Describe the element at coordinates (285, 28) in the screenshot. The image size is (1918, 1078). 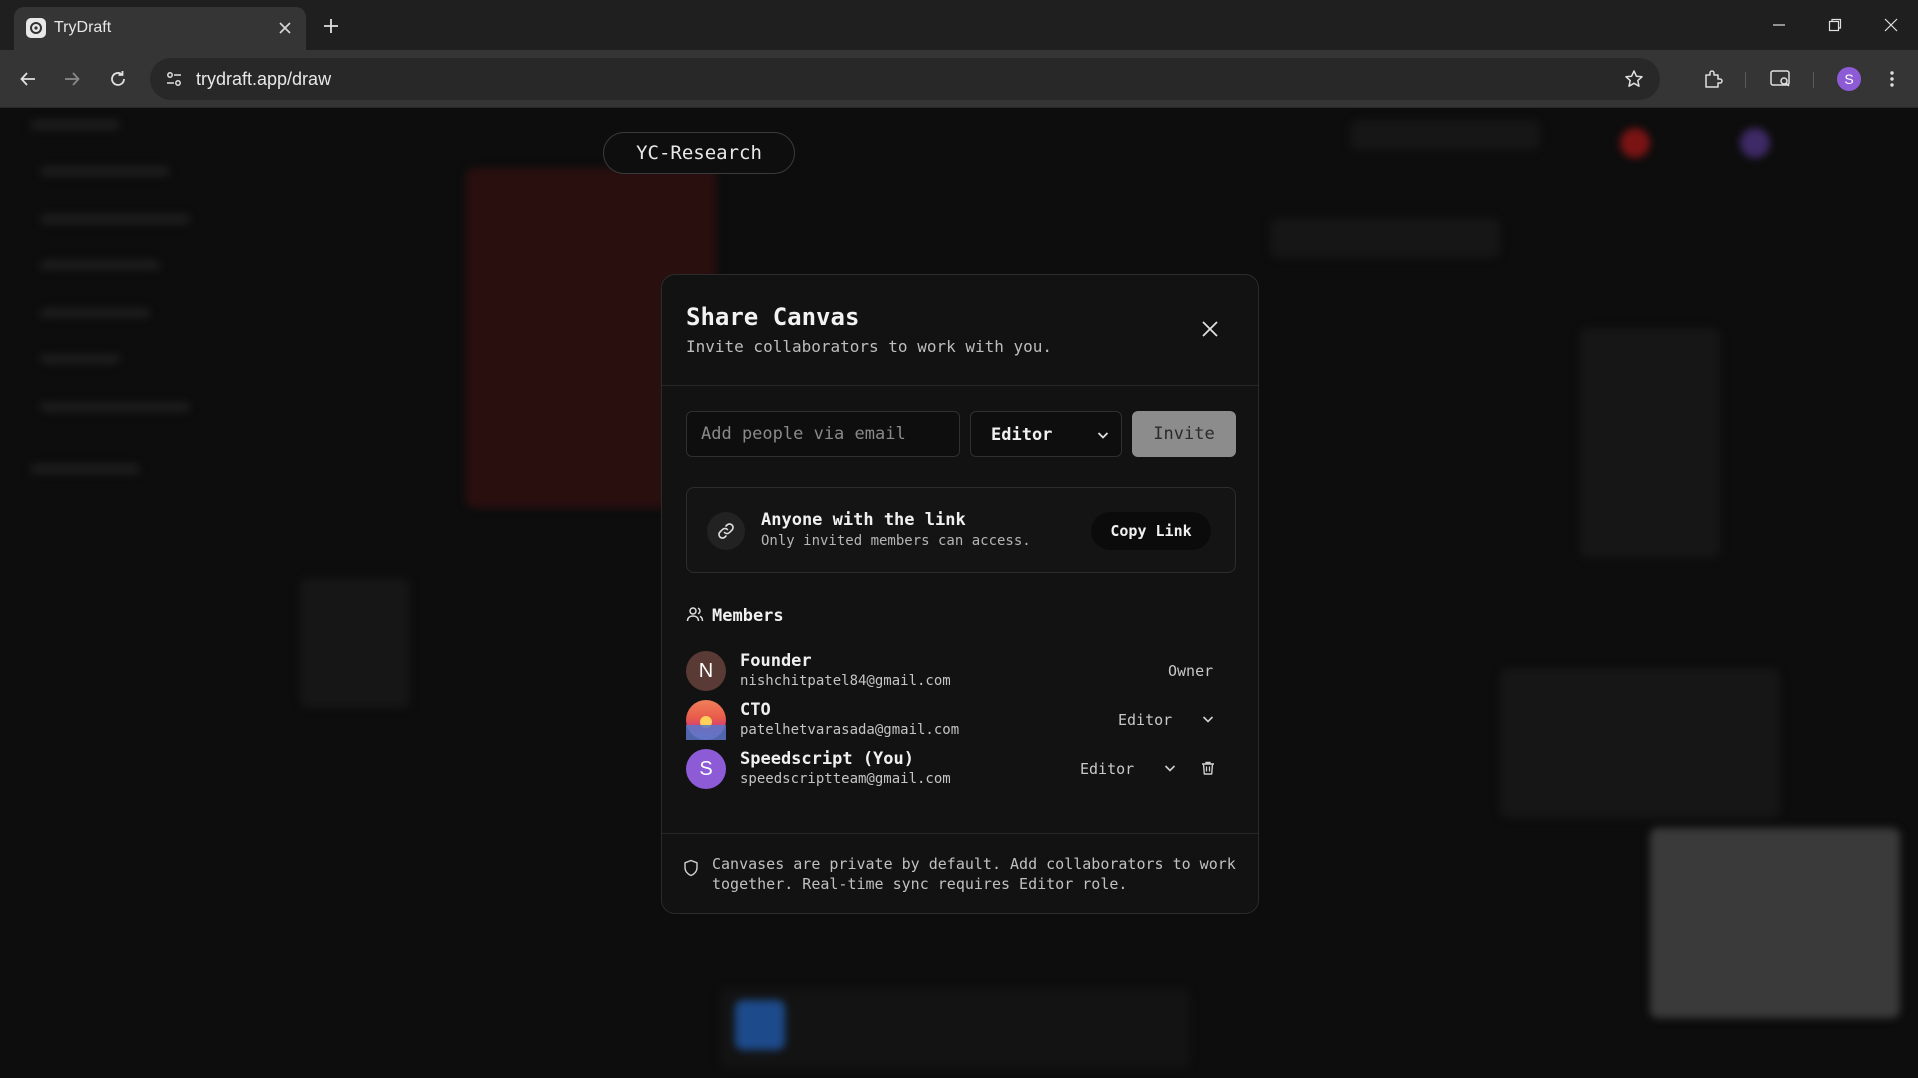
I see `close-tab-icon` at that location.